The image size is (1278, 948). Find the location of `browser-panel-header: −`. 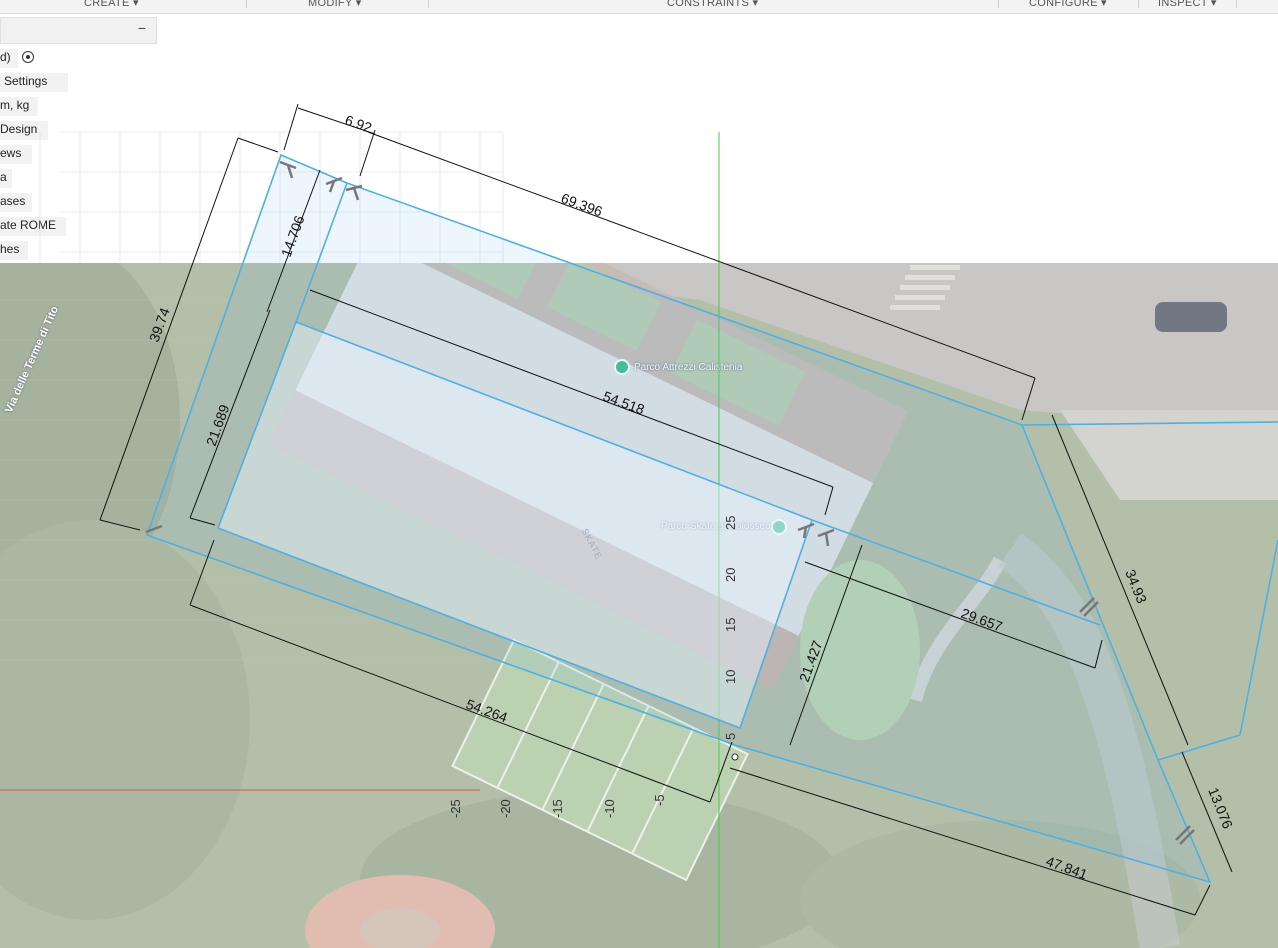

browser-panel-header: − is located at coordinates (78, 30).